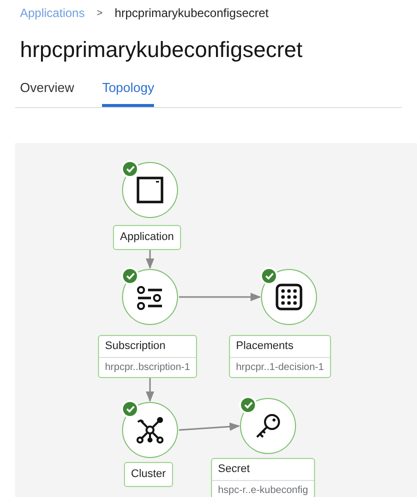 The height and width of the screenshot is (497, 417). Describe the element at coordinates (147, 237) in the screenshot. I see `node-label: Application` at that location.